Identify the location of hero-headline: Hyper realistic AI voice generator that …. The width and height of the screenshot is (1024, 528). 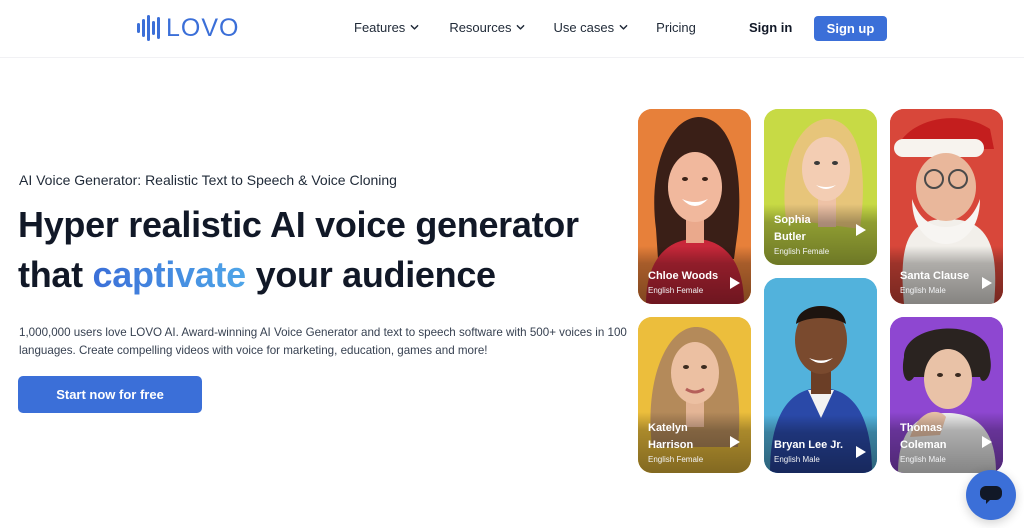
(318, 250).